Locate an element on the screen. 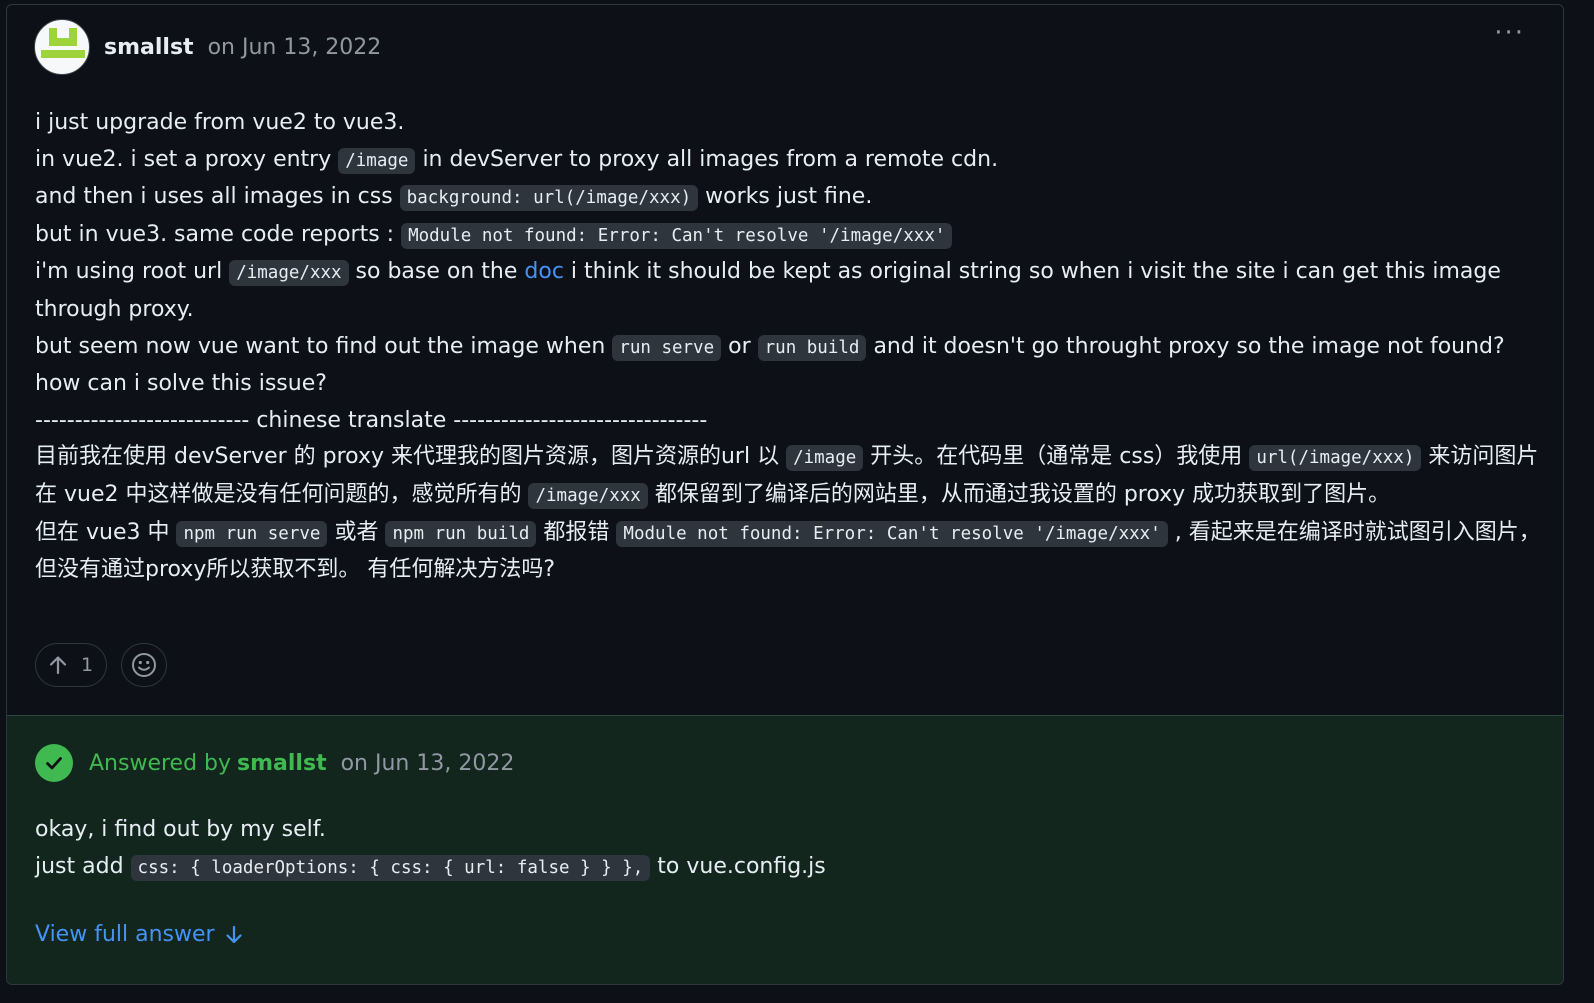  inline-code: run serve is located at coordinates (667, 347).